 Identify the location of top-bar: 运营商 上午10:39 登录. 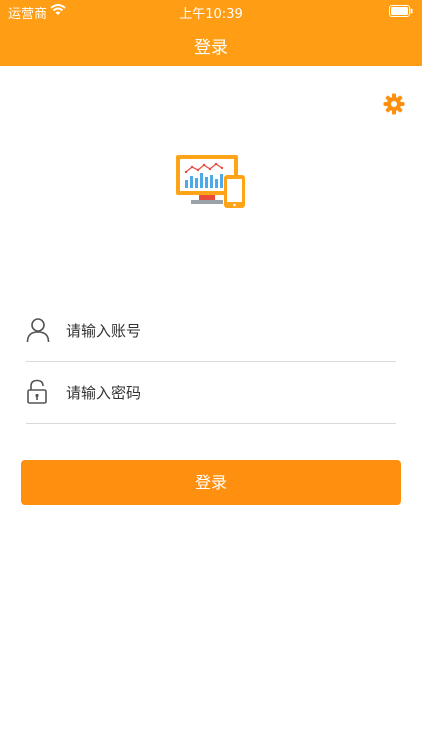
(211, 33).